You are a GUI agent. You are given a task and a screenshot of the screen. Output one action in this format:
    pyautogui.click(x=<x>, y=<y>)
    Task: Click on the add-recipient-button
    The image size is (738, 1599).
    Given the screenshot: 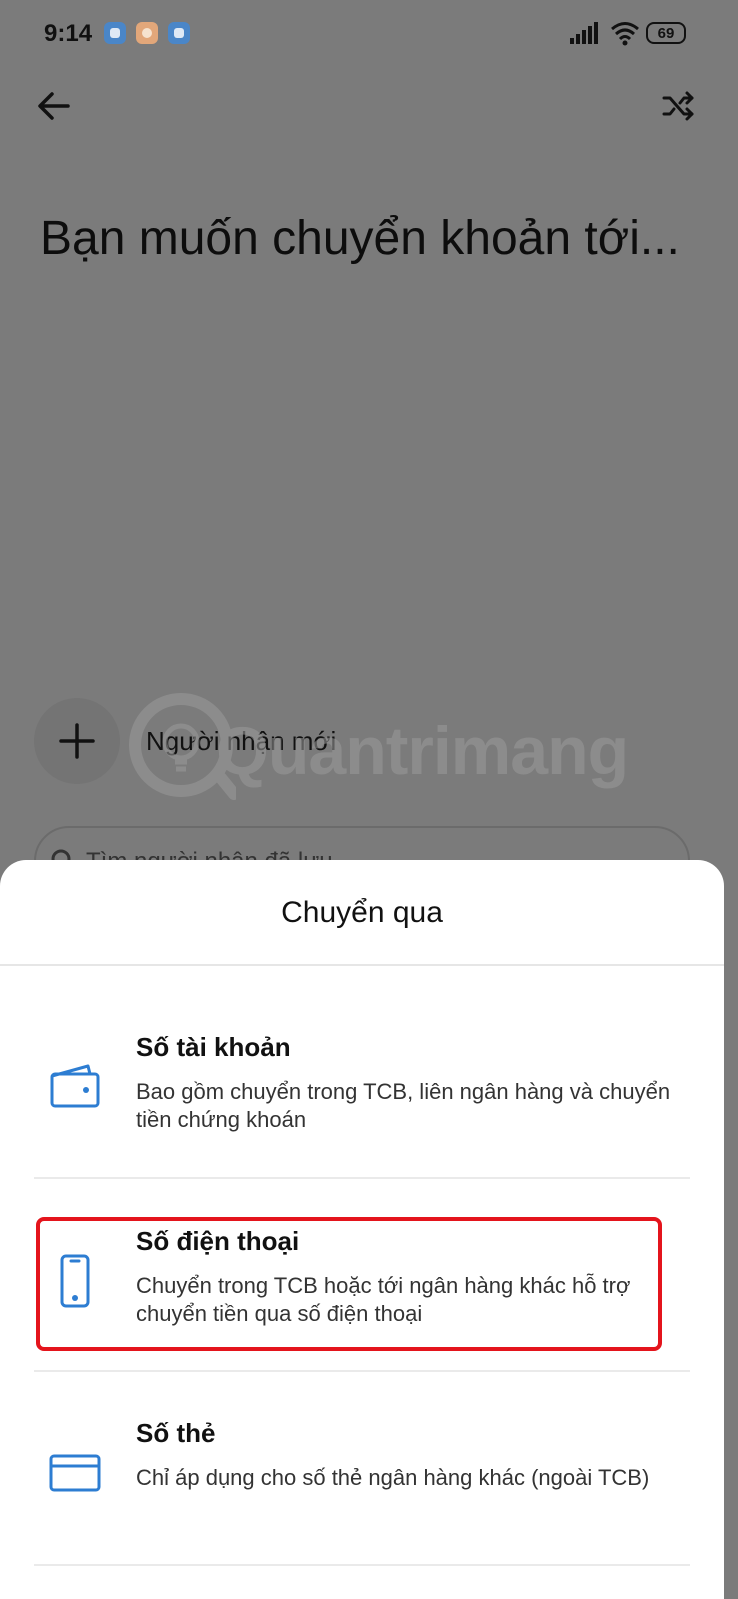 What is the action you would take?
    pyautogui.click(x=77, y=741)
    